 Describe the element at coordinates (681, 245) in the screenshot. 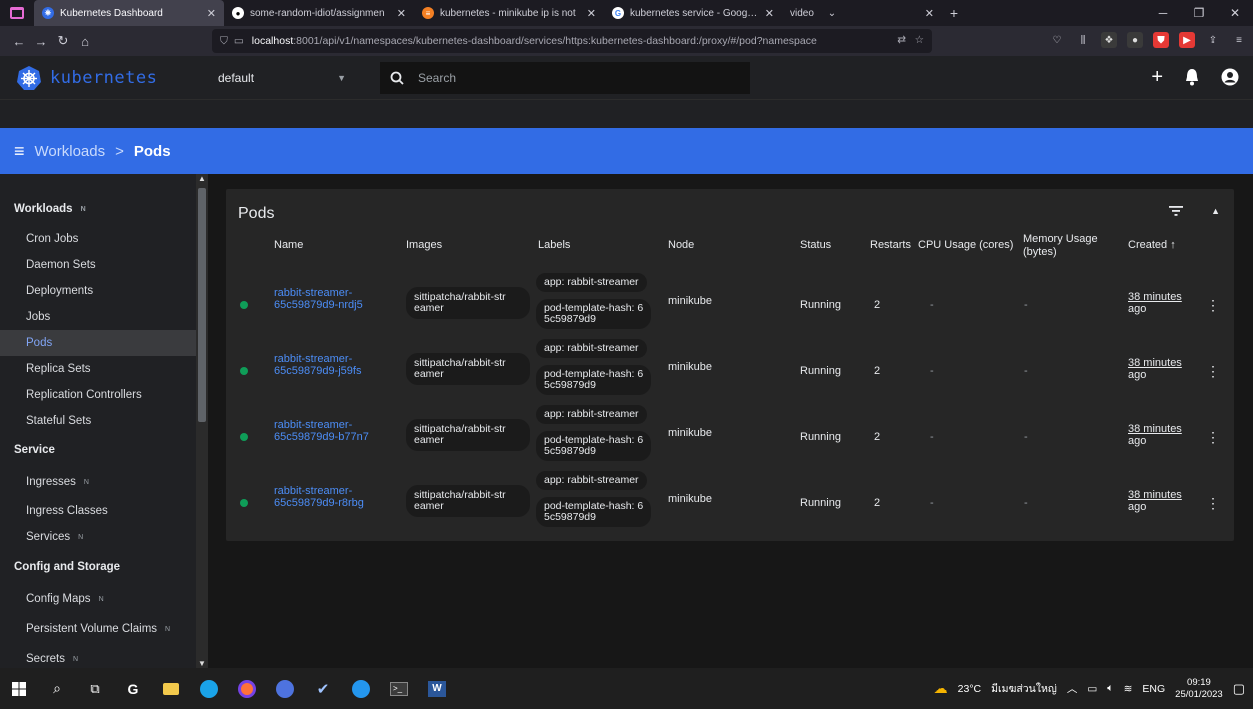

I see `col-header-node: Node` at that location.